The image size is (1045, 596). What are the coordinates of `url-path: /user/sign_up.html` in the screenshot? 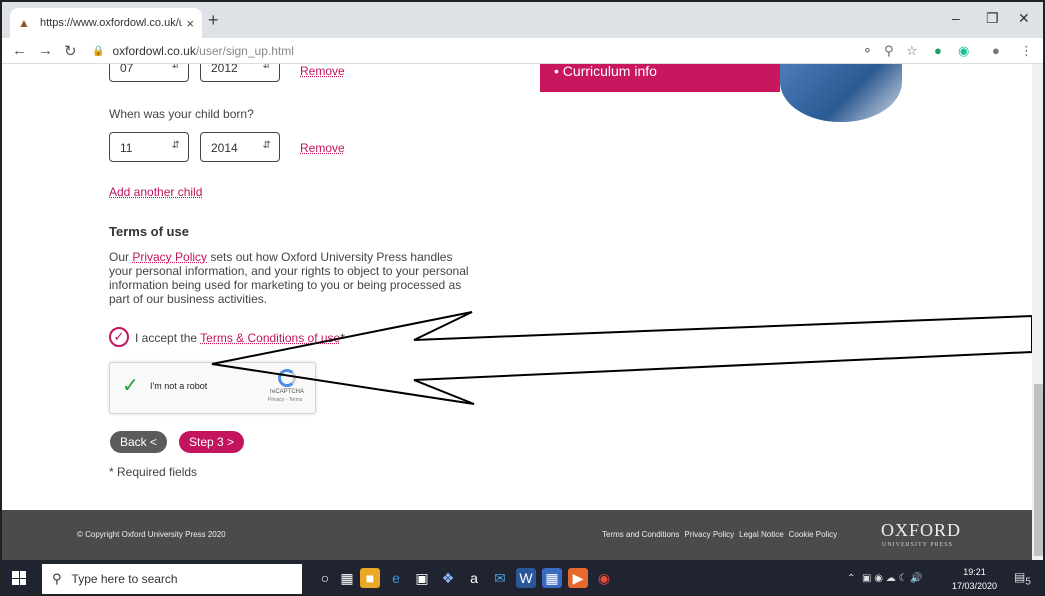 It's located at (244, 51).